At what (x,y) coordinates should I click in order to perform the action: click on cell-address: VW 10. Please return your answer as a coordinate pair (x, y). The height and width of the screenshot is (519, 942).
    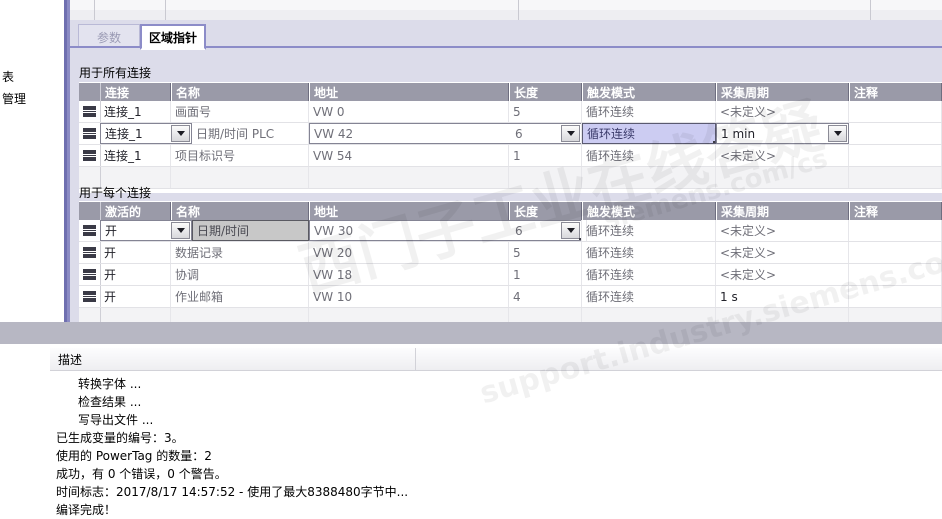
    Looking at the image, I should click on (409, 296).